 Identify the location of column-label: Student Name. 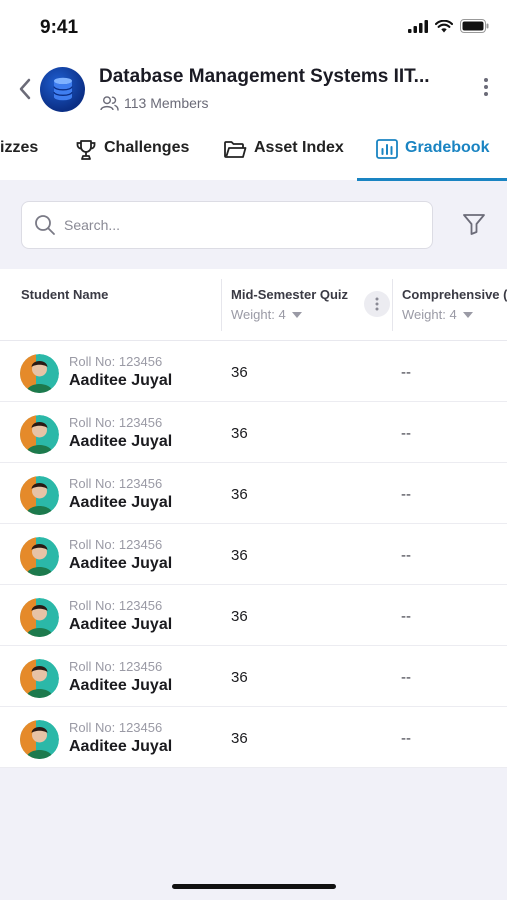
(65, 294).